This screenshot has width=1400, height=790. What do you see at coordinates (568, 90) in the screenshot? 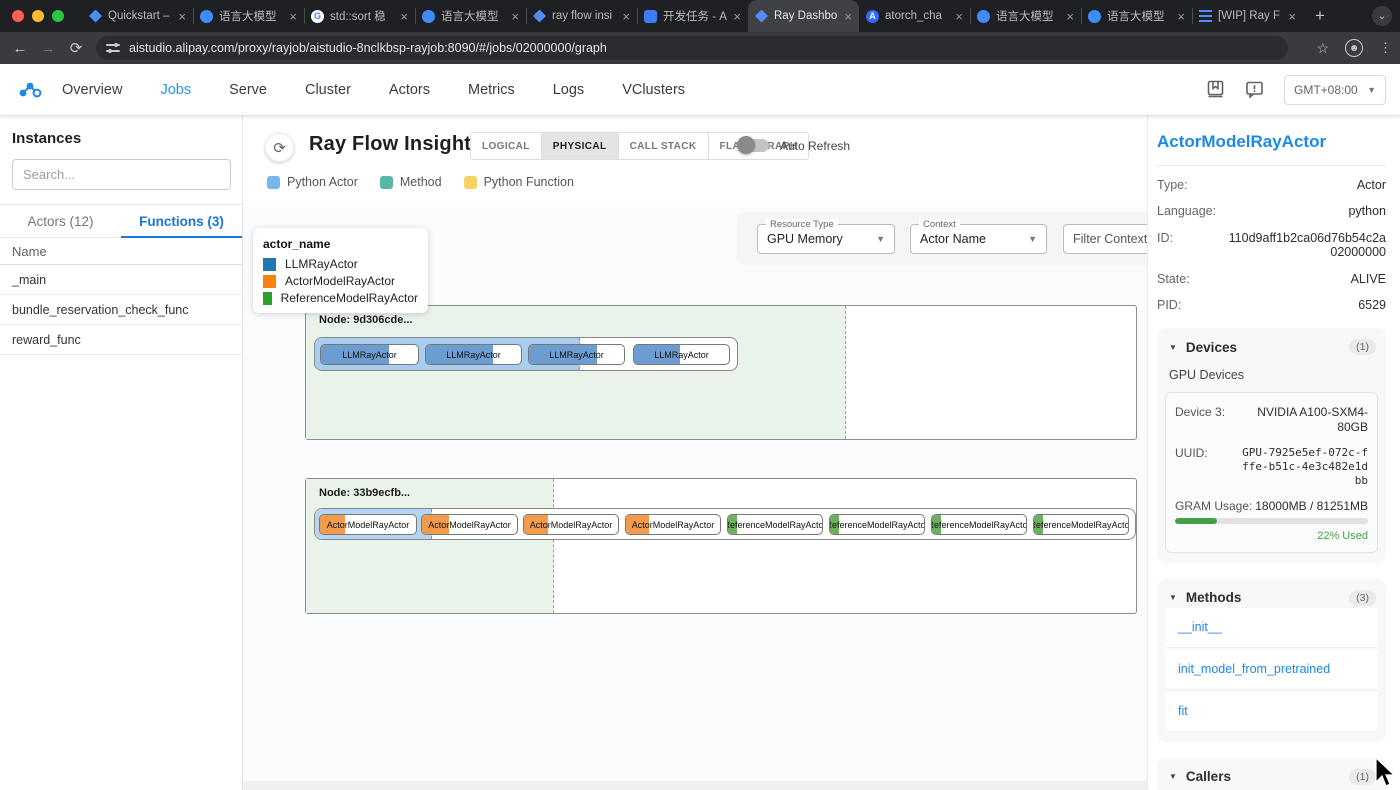
I see `nav-link-logs: Logs` at bounding box center [568, 90].